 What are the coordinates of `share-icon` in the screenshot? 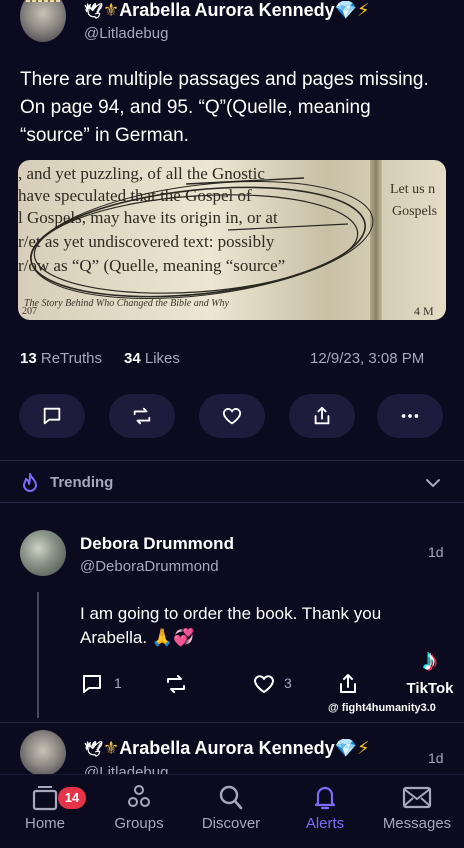 It's located at (322, 415).